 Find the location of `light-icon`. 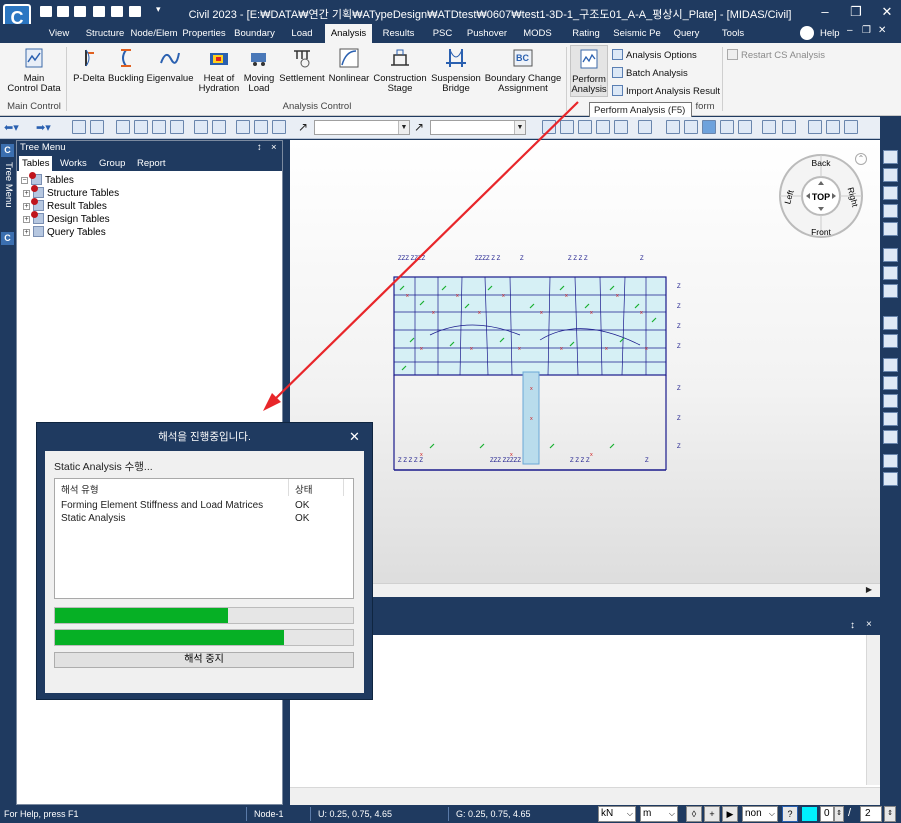

light-icon is located at coordinates (745, 127).